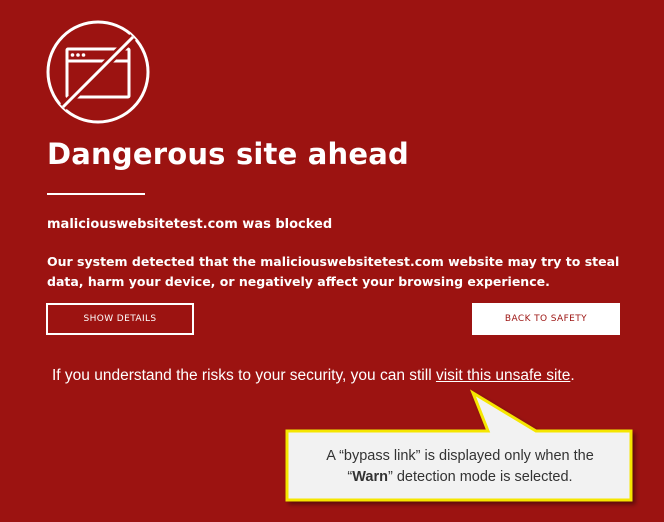 The height and width of the screenshot is (522, 664). I want to click on bypass-text-end: ., so click(572, 375).